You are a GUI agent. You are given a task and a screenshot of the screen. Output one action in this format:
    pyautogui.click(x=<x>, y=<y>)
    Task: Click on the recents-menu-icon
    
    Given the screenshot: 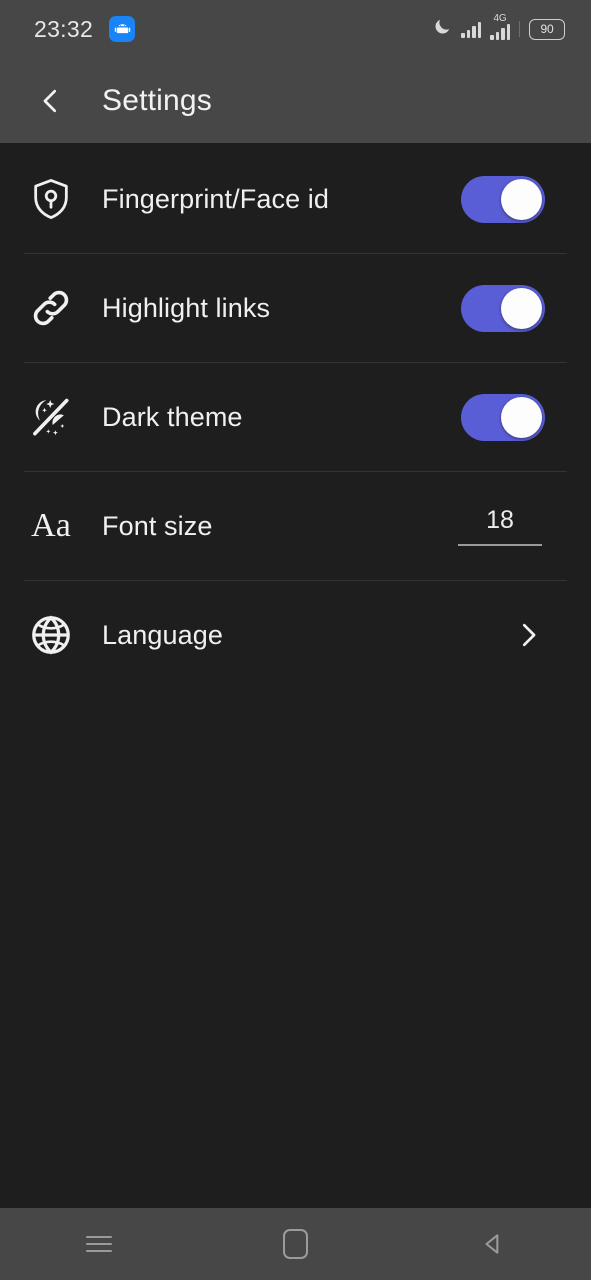 What is the action you would take?
    pyautogui.click(x=99, y=1244)
    